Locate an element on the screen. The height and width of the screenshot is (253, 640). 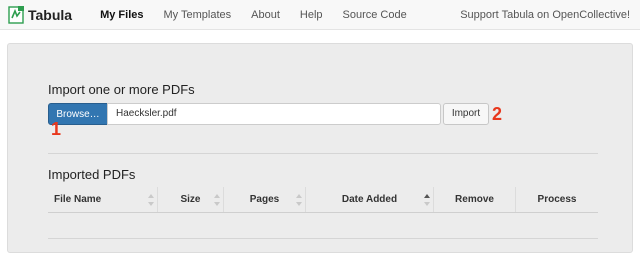
column-label: Remove is located at coordinates (474, 199).